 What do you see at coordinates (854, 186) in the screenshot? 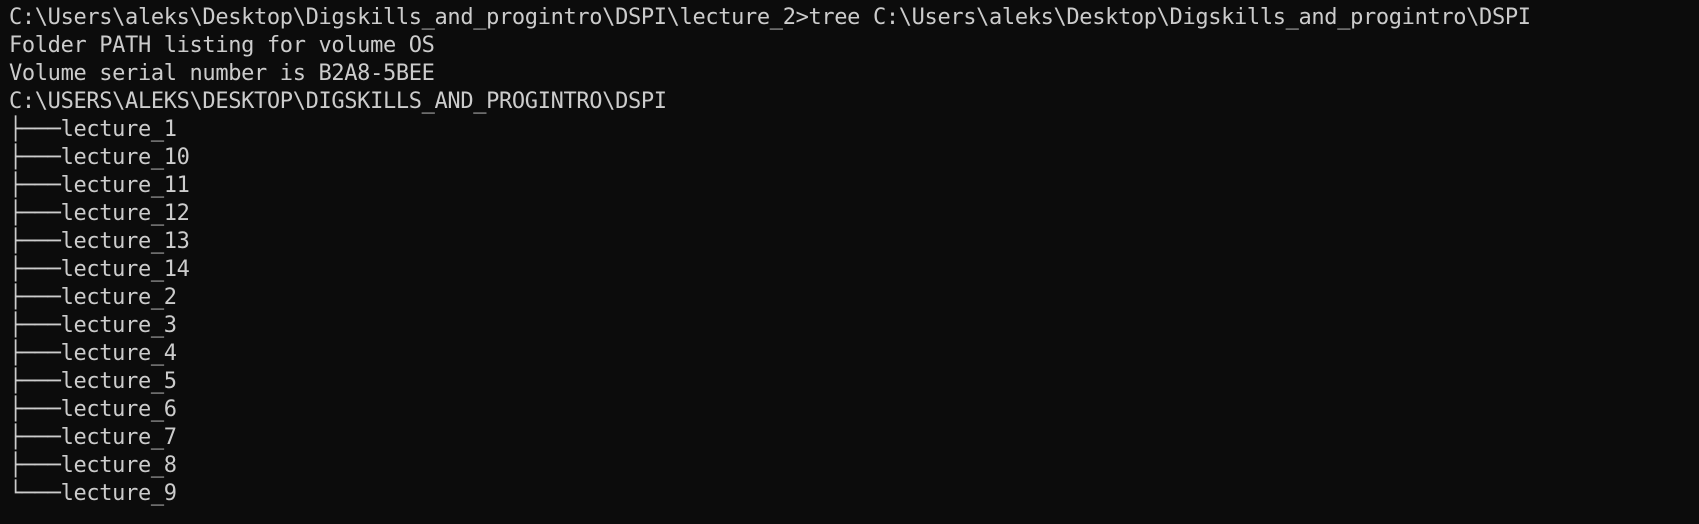
I see `tree-entry: ├───lecture_11` at bounding box center [854, 186].